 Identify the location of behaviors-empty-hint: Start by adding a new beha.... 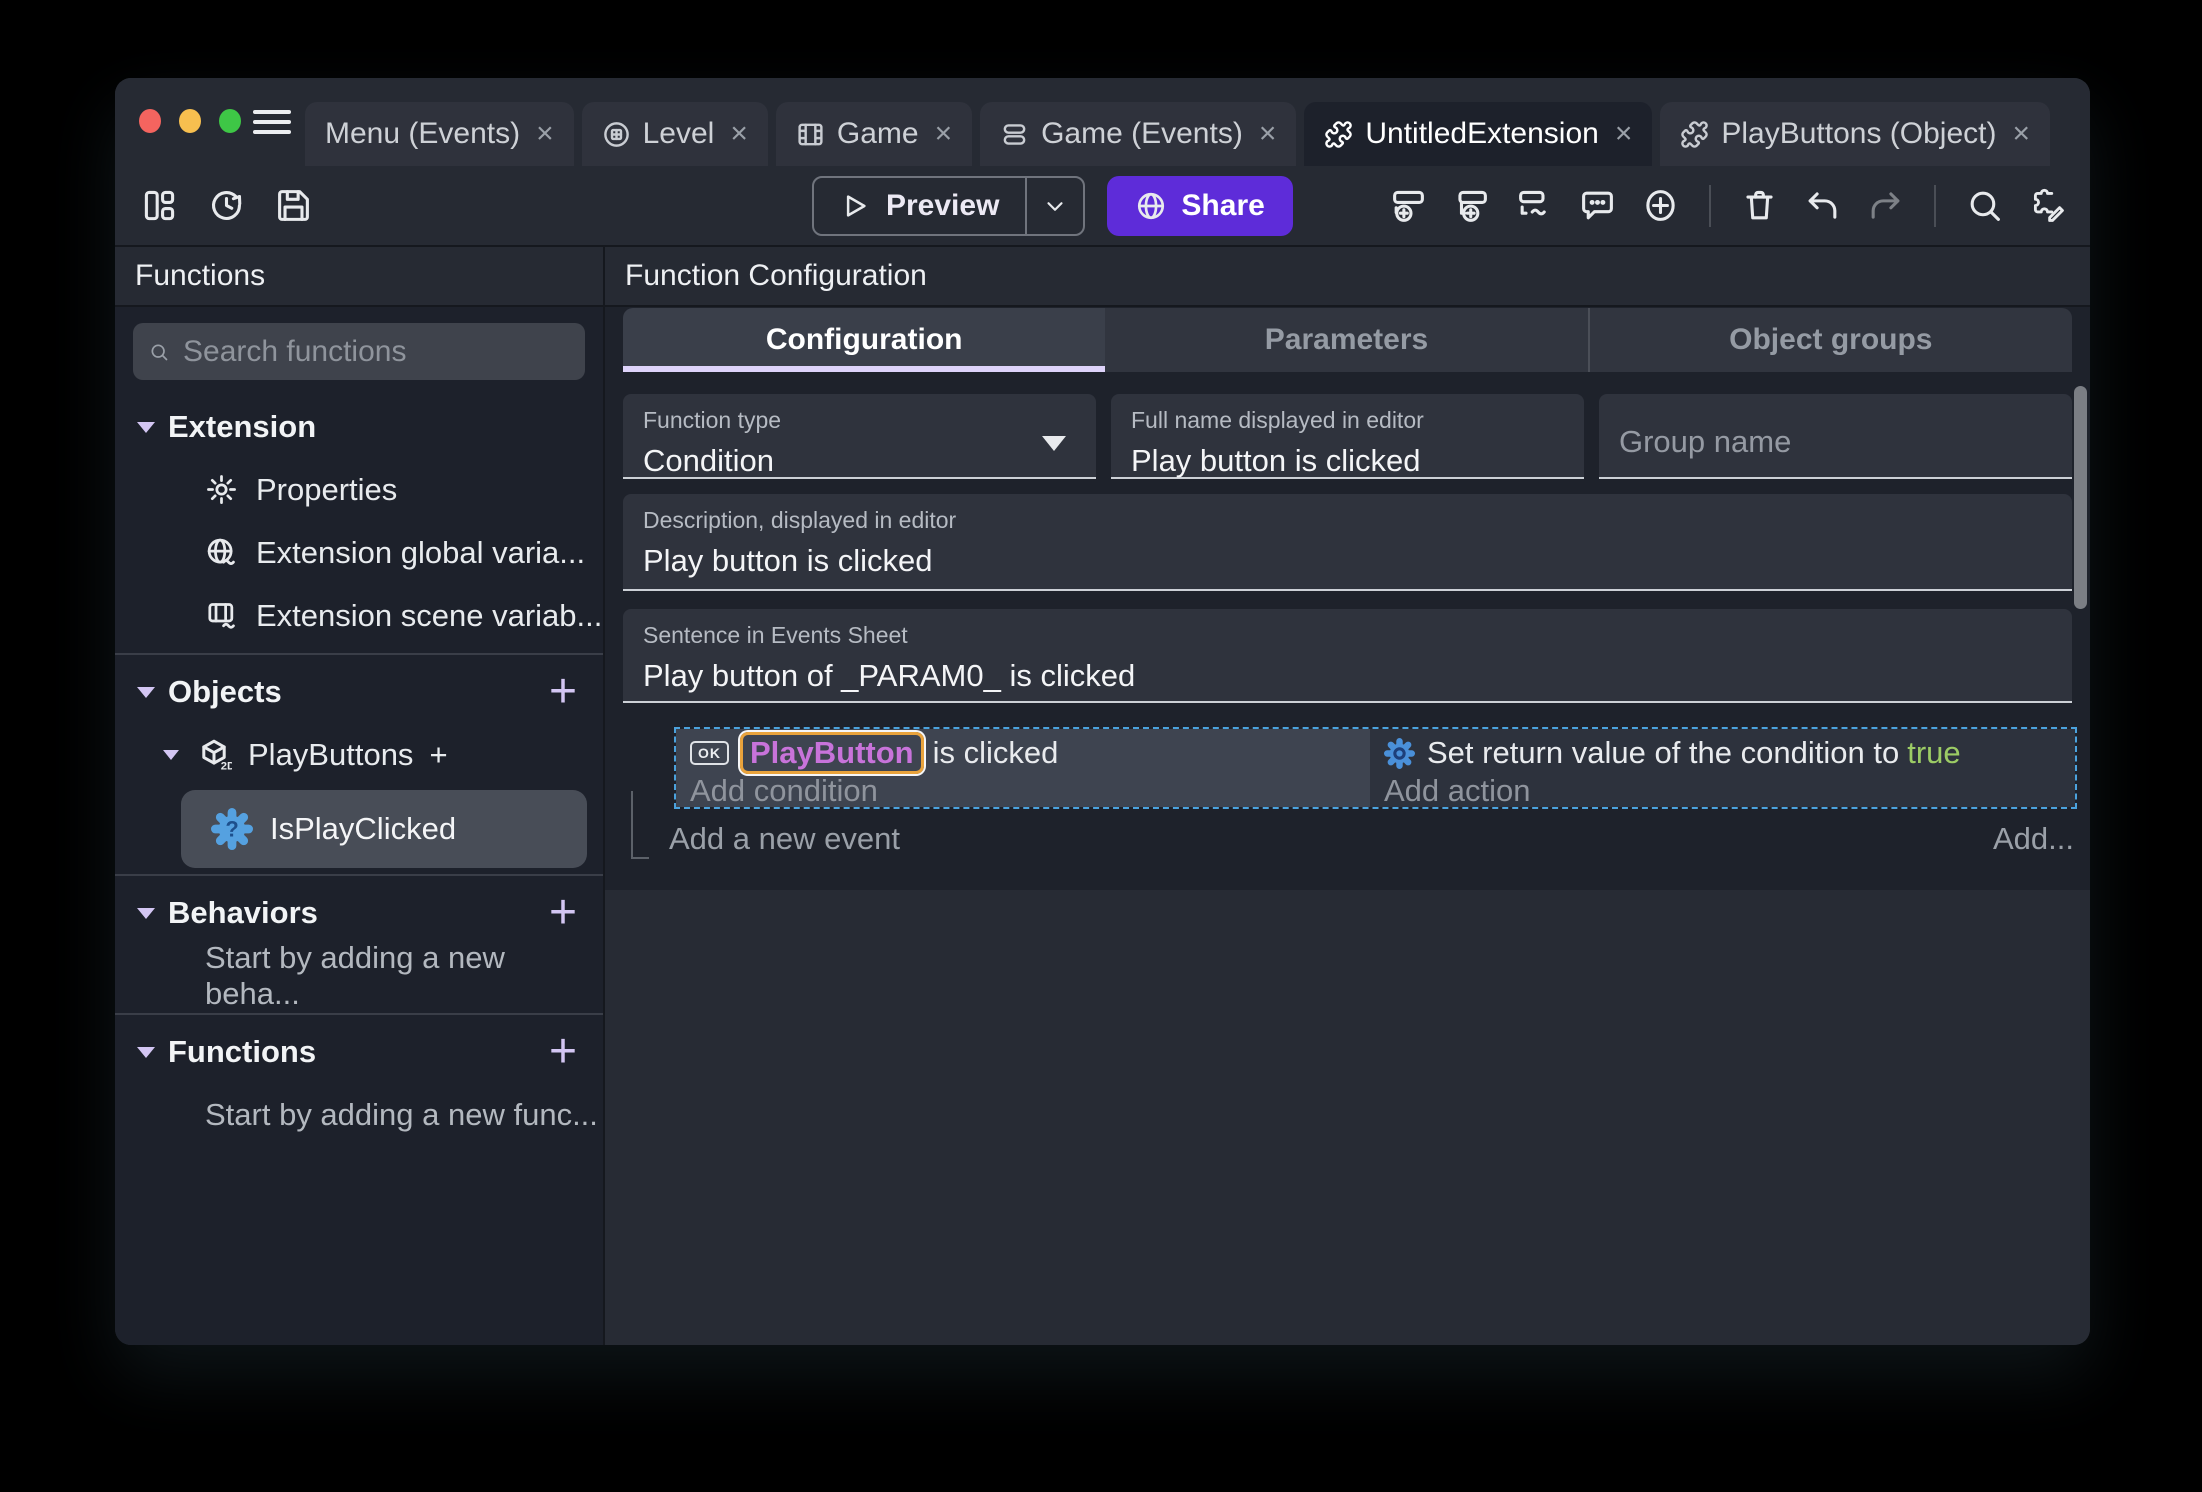
(355, 975).